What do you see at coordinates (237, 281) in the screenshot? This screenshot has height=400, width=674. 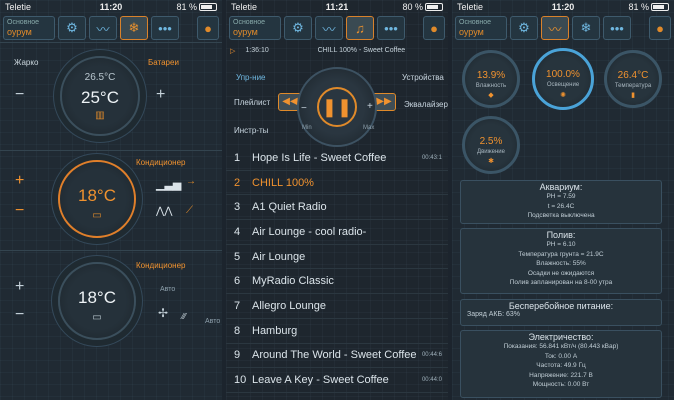 I see `track-number: 6` at bounding box center [237, 281].